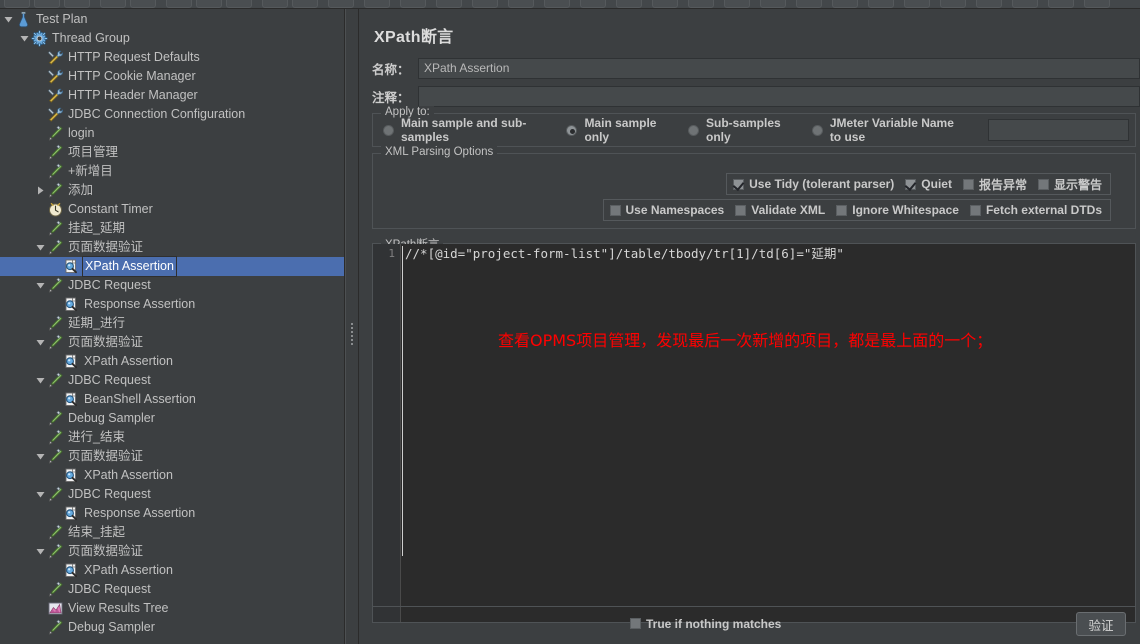 The height and width of the screenshot is (644, 1140). Describe the element at coordinates (172, 38) in the screenshot. I see `tree-item-thread-group: Thread Group` at that location.